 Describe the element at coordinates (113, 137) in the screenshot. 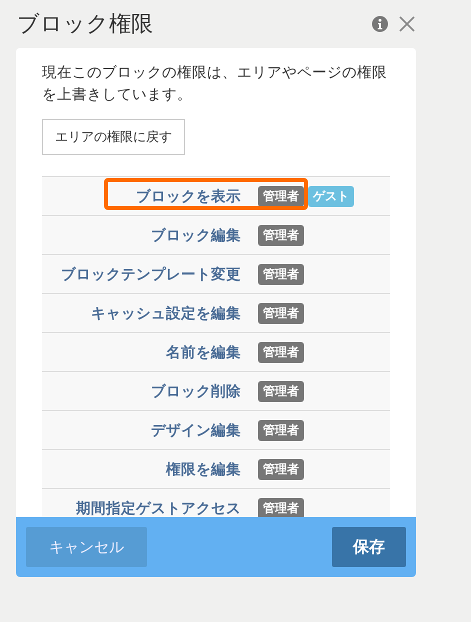

I see `revert-button: エリアの権限に戻す` at that location.